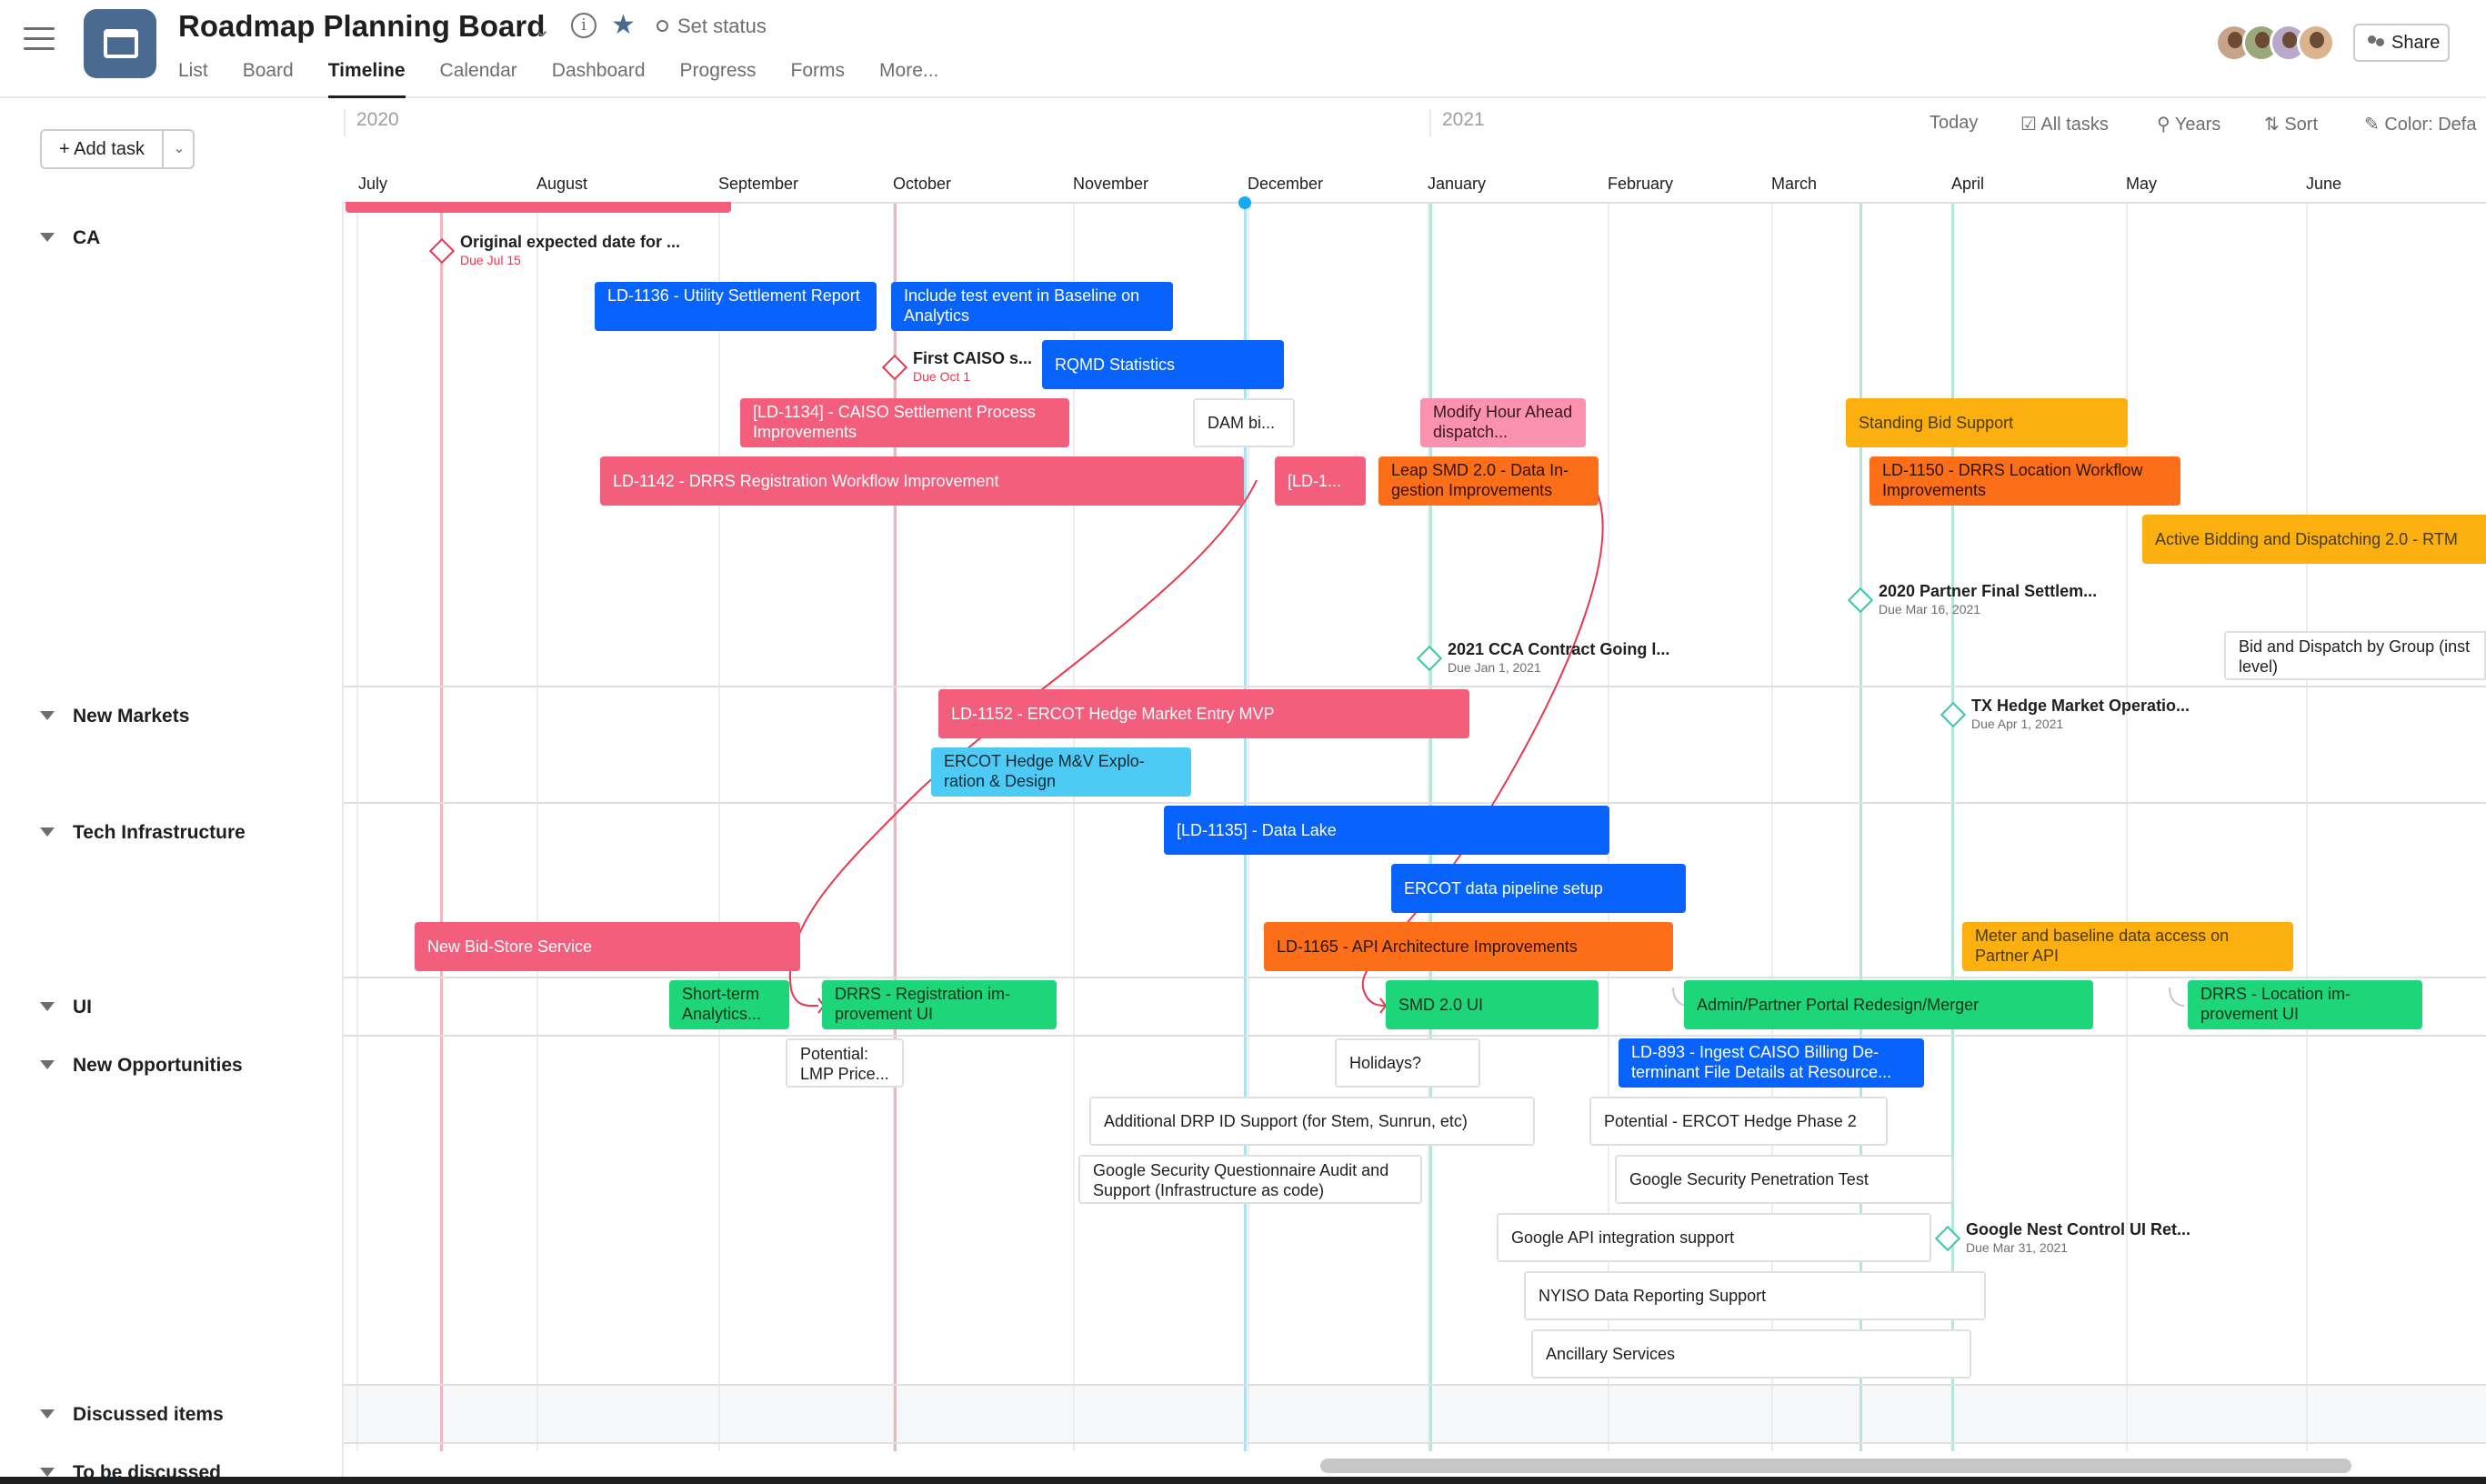 The height and width of the screenshot is (1484, 2486). I want to click on month-october: October, so click(922, 184).